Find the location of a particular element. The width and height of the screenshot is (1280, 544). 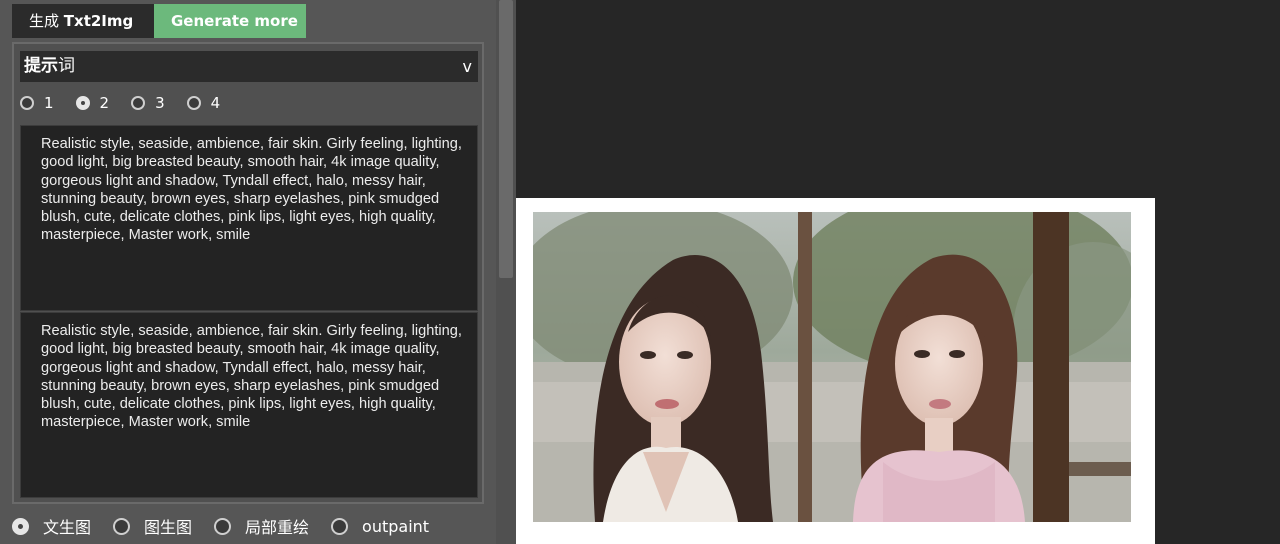

radio-label: 1 is located at coordinates (49, 103).